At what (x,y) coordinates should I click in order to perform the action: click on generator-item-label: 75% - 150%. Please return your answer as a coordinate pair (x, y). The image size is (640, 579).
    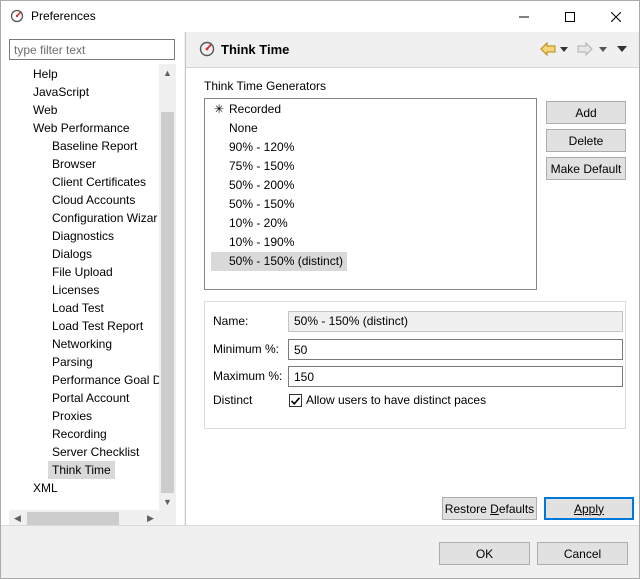
    Looking at the image, I should click on (262, 166).